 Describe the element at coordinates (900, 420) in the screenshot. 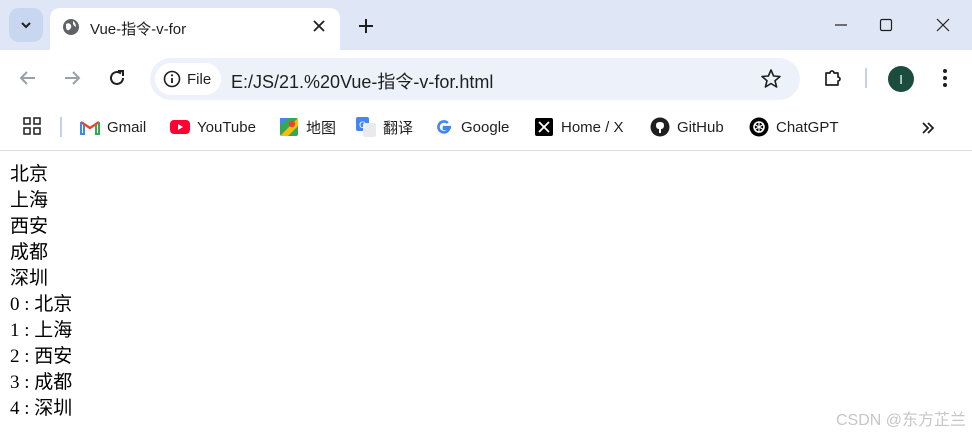

I see `watermark: CSDN @东方芷兰` at that location.